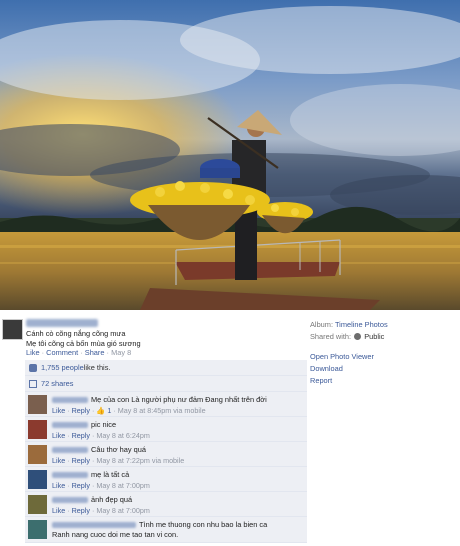  Describe the element at coordinates (104, 424) in the screenshot. I see `comment-text: pic nice` at that location.